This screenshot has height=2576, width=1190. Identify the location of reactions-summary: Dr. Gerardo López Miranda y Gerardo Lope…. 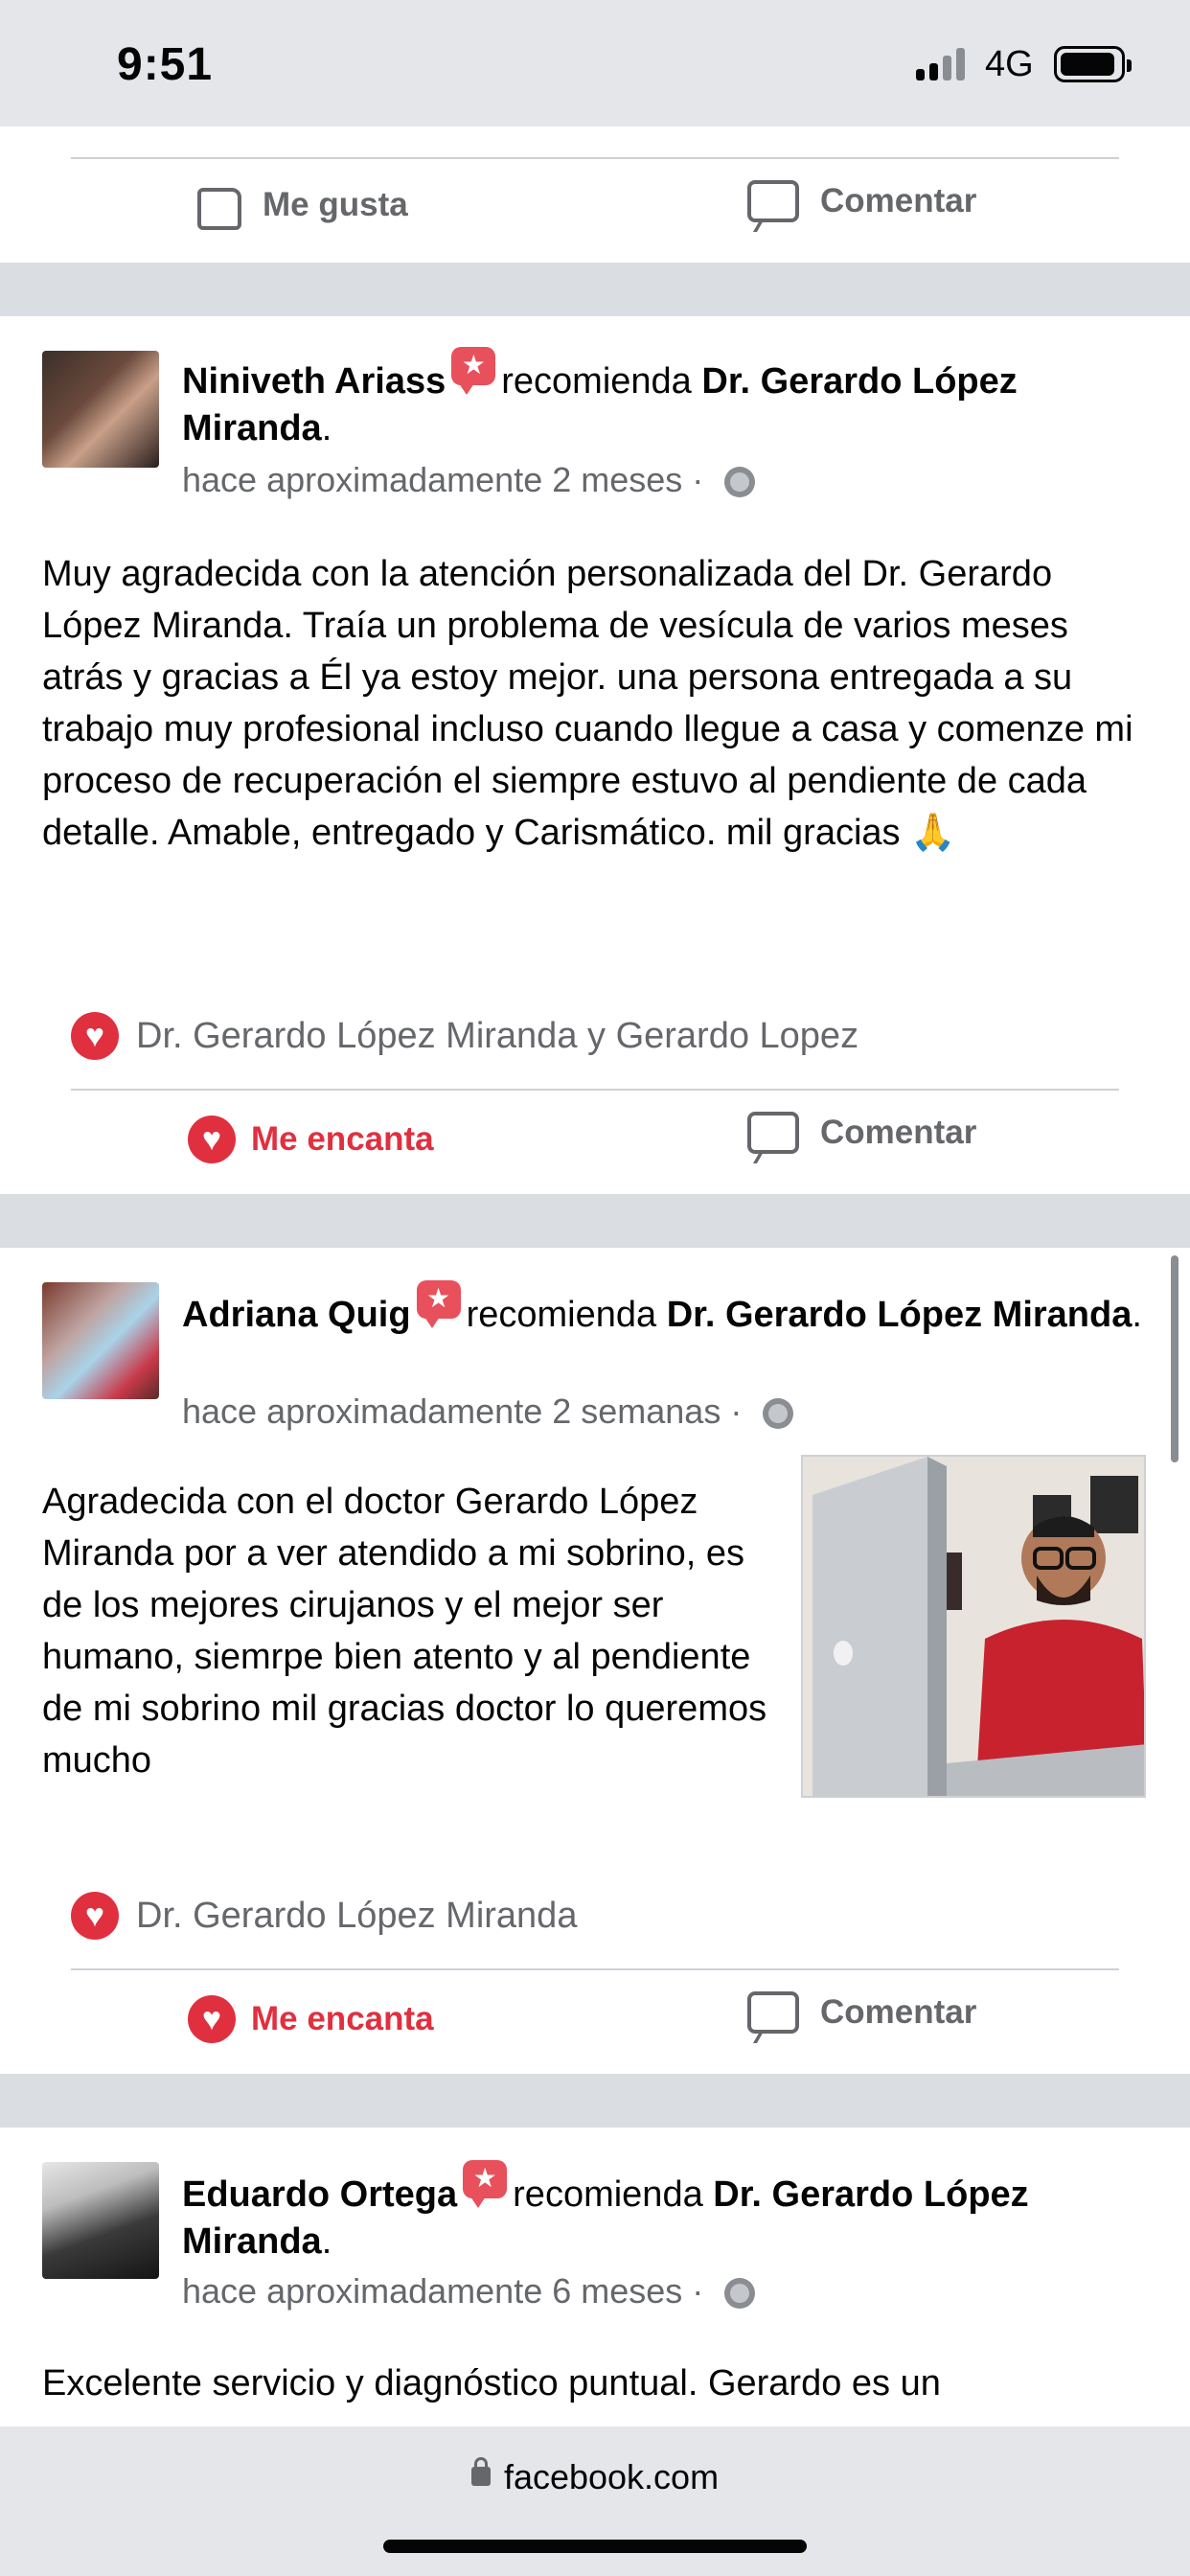
(465, 1036).